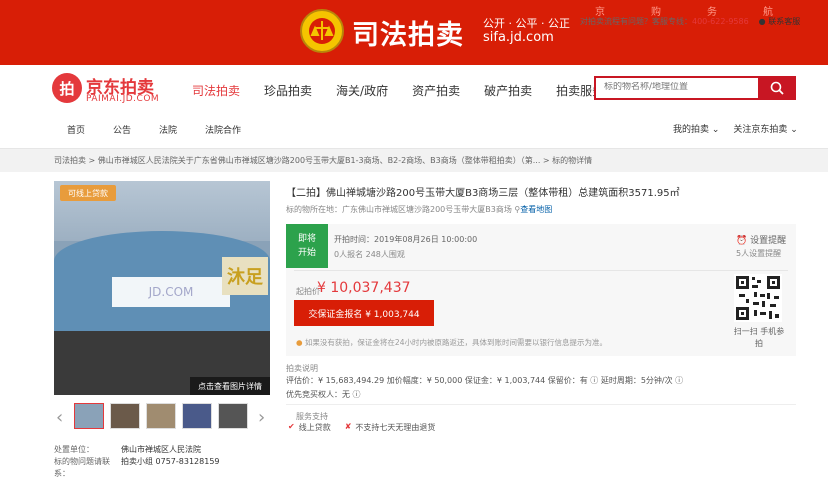 This screenshot has height=481, width=828. I want to click on auction-info-heading: 拍卖说明, so click(302, 368).